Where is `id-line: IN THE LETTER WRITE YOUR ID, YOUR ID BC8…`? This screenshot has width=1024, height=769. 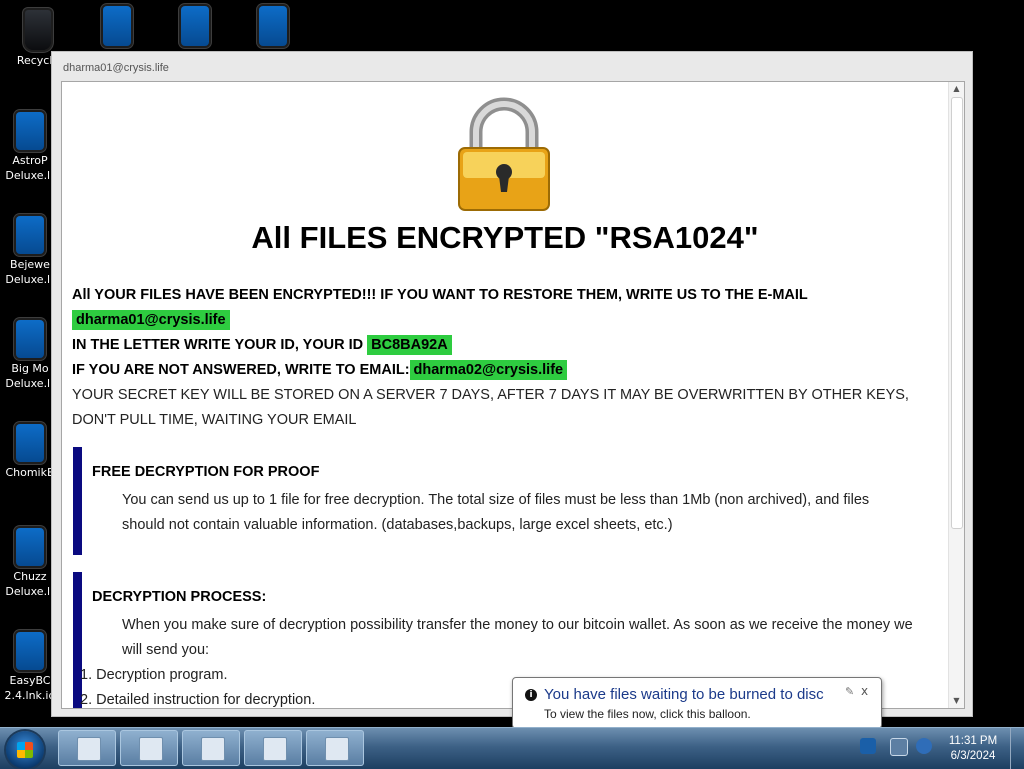 id-line: IN THE LETTER WRITE YOUR ID, YOUR ID BC8… is located at coordinates (262, 345).